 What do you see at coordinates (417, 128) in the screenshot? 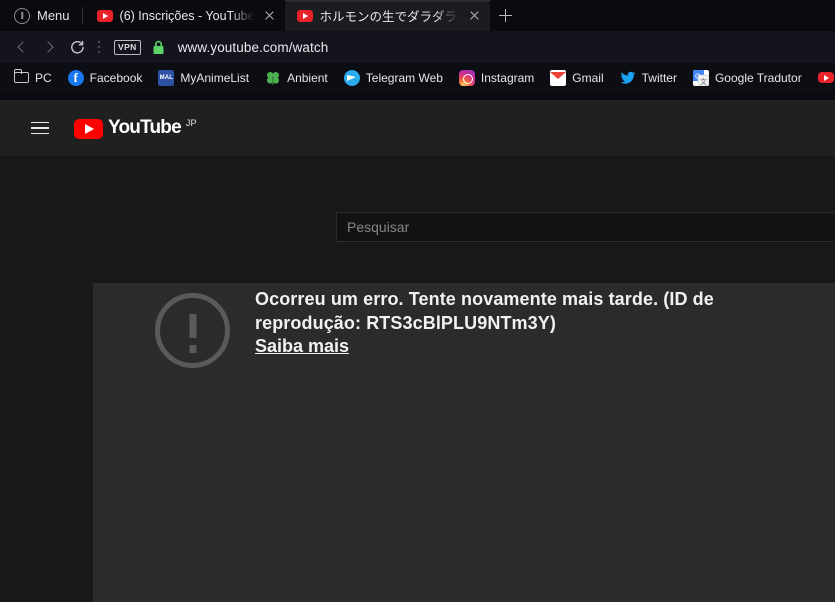
I see `youtube-header: YouTube JP` at bounding box center [417, 128].